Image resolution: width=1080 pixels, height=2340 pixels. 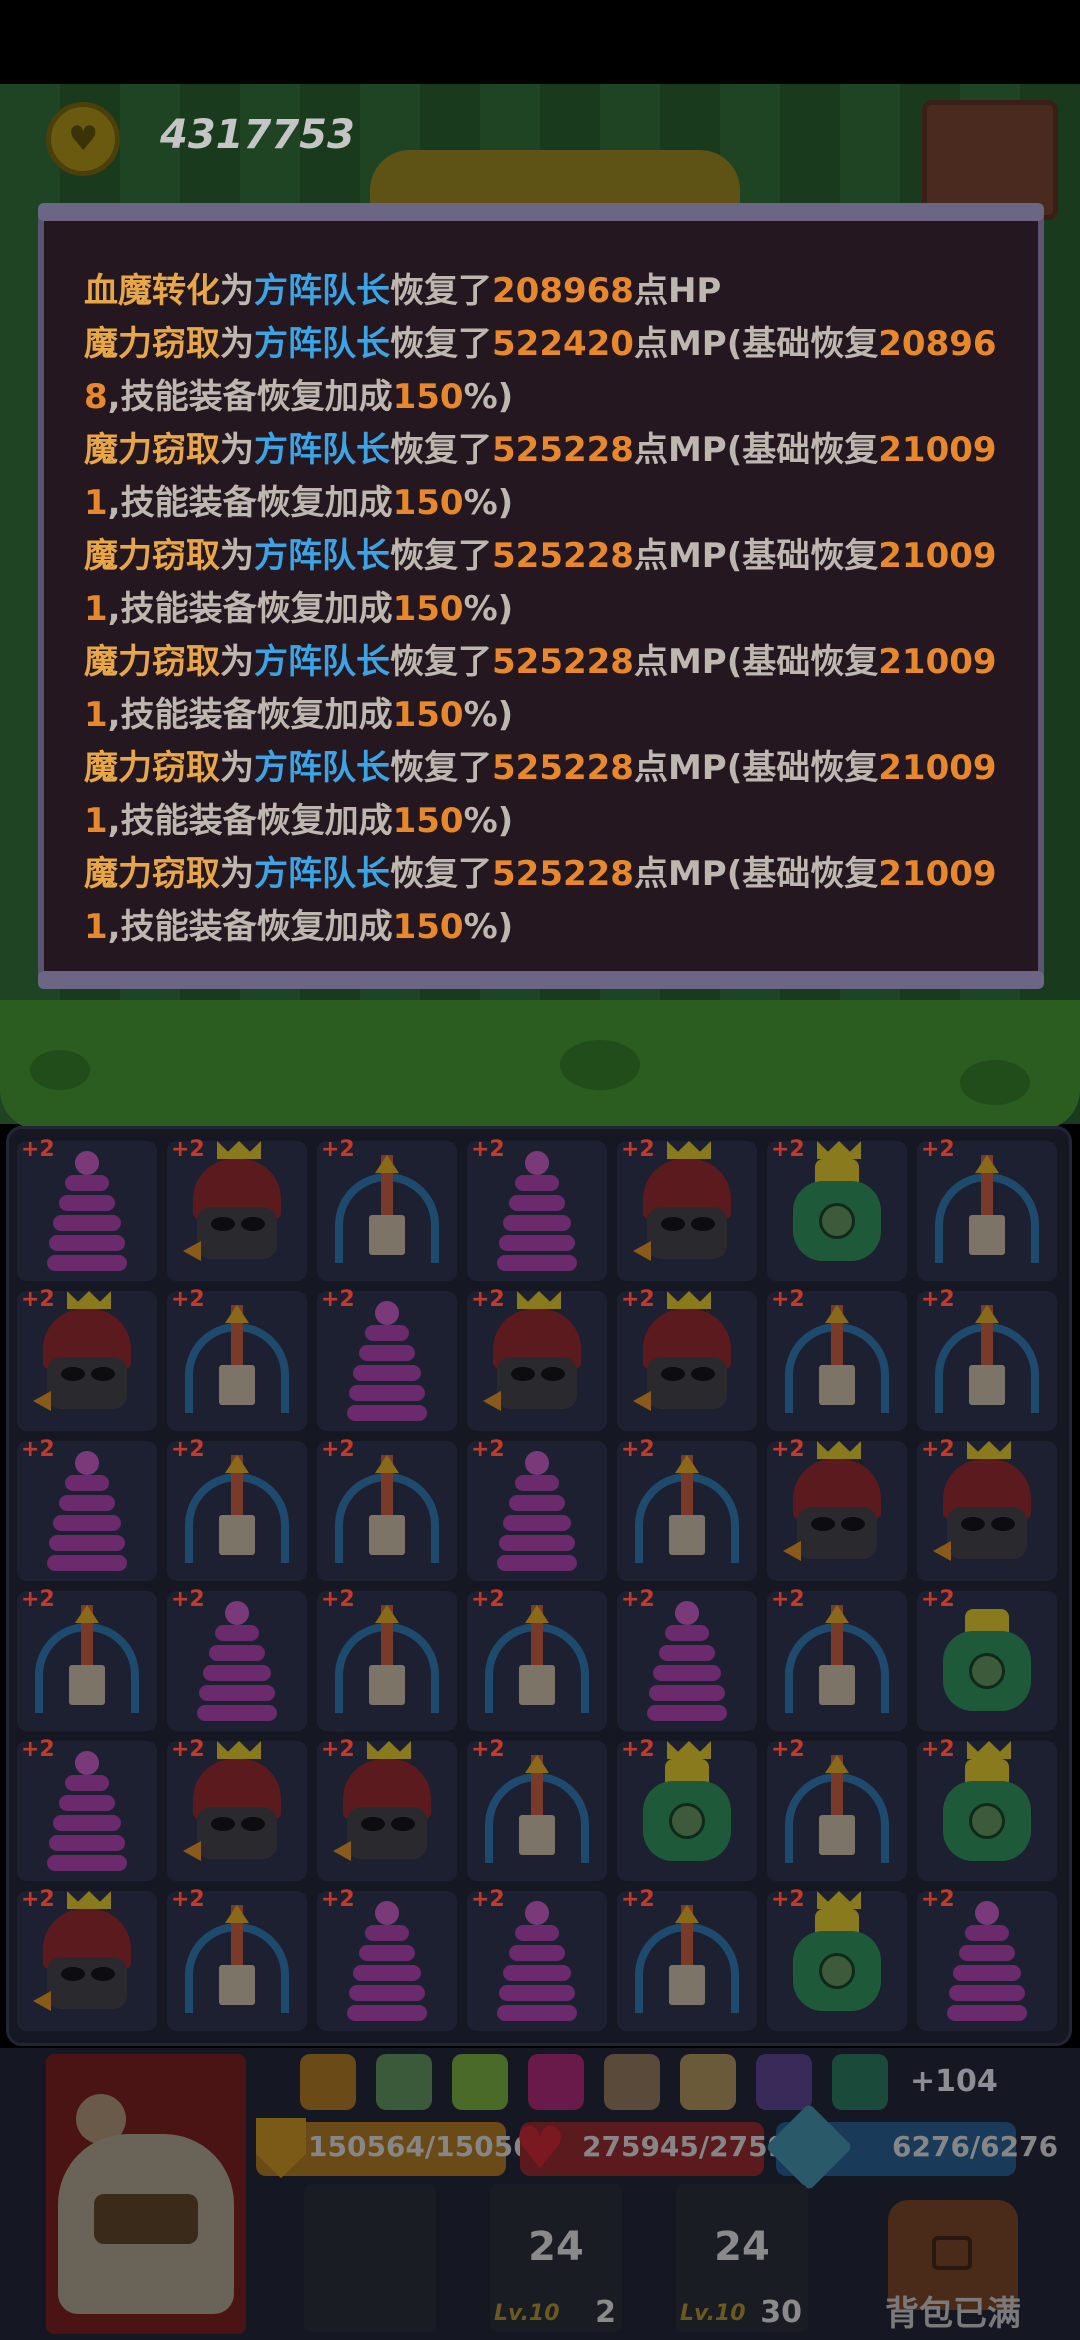 What do you see at coordinates (480, 2082) in the screenshot?
I see `horn-icon` at bounding box center [480, 2082].